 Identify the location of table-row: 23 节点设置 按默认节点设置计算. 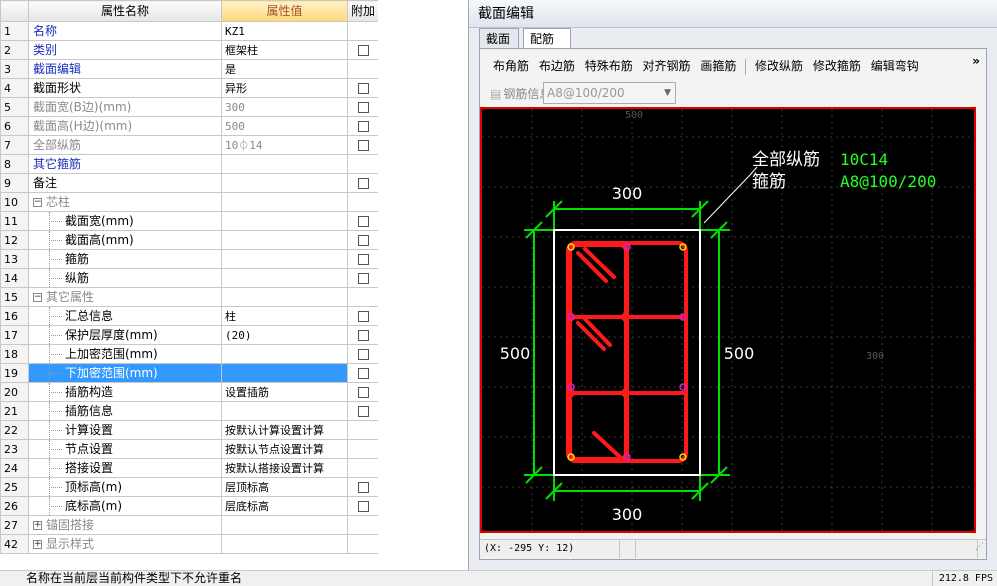
(189, 449).